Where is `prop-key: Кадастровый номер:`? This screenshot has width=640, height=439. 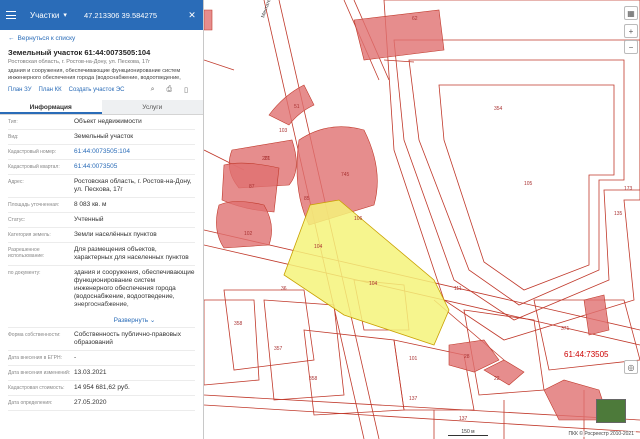
prop-key: Кадастровый номер: is located at coordinates (32, 152).